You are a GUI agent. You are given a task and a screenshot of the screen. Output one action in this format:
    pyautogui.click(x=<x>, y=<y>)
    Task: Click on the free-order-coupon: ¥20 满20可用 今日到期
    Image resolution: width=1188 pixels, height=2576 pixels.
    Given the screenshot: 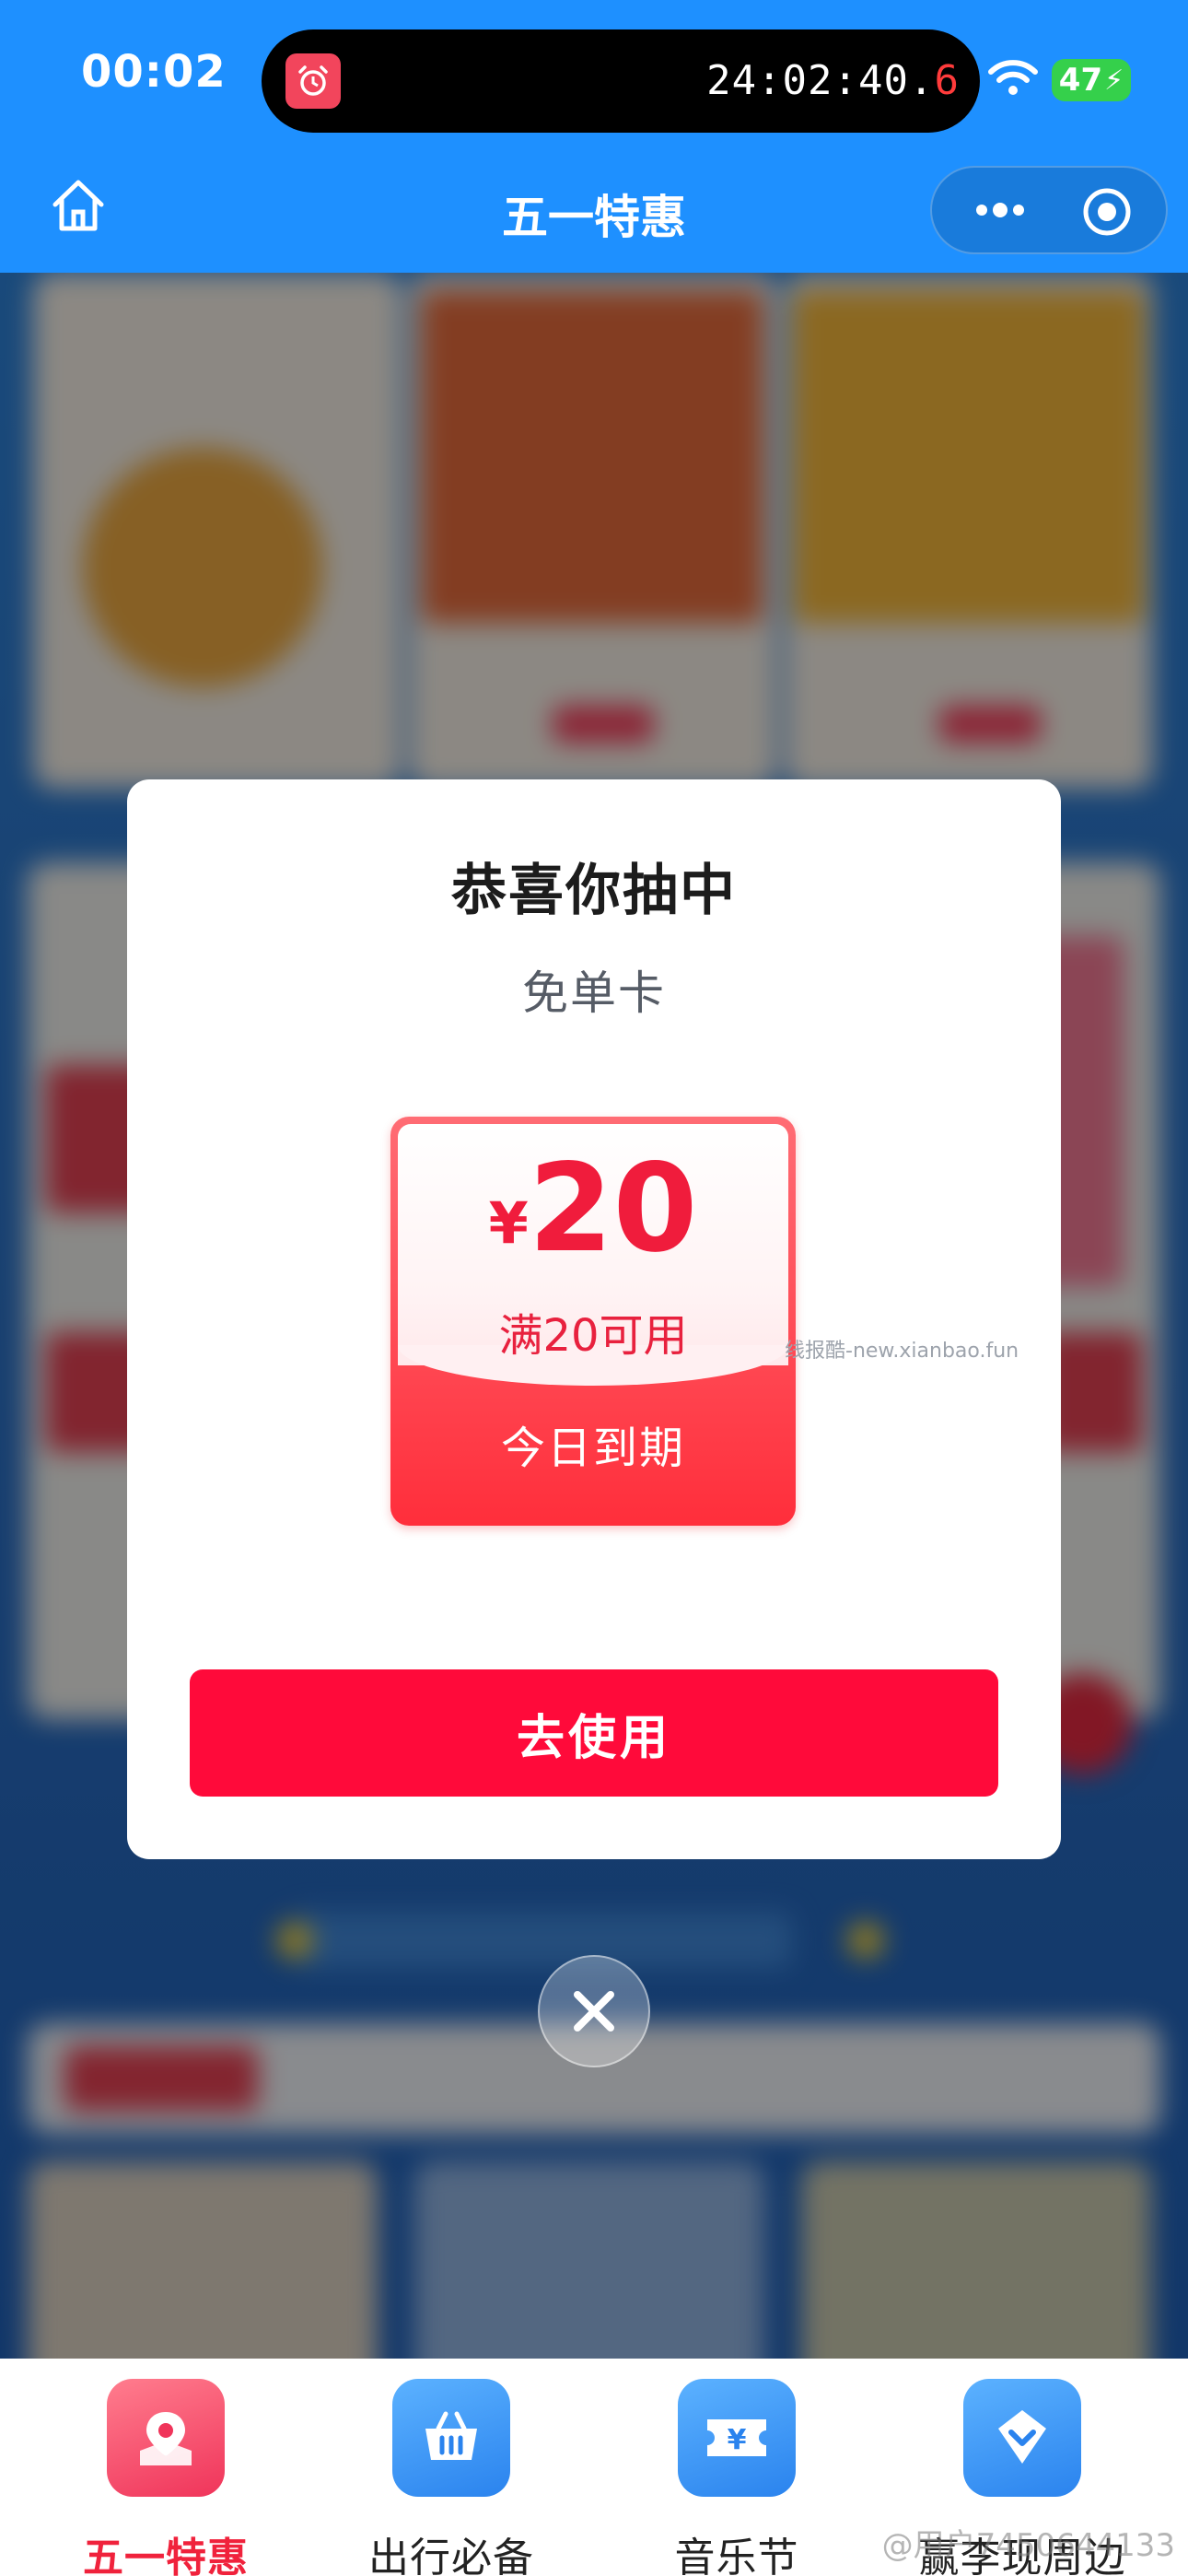 What is the action you would take?
    pyautogui.click(x=593, y=1321)
    